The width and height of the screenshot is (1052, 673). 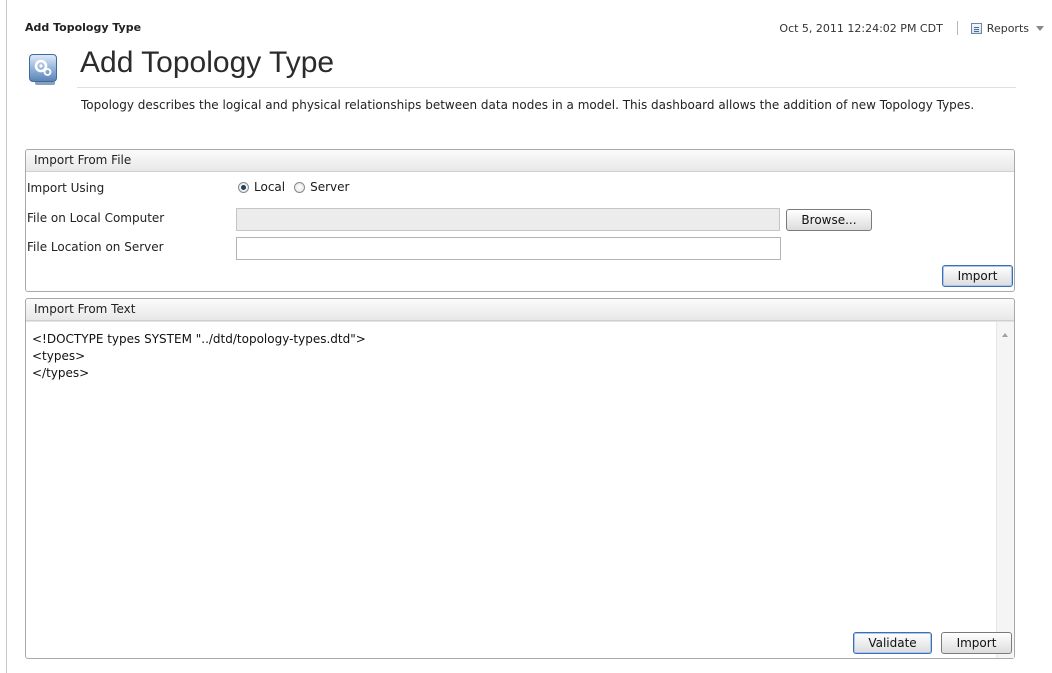 I want to click on scroll-up-icon, so click(x=1005, y=335).